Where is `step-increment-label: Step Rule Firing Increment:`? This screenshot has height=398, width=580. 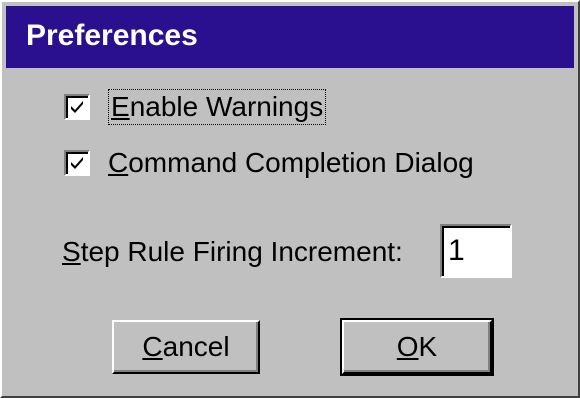 step-increment-label: Step Rule Firing Increment: is located at coordinates (232, 251).